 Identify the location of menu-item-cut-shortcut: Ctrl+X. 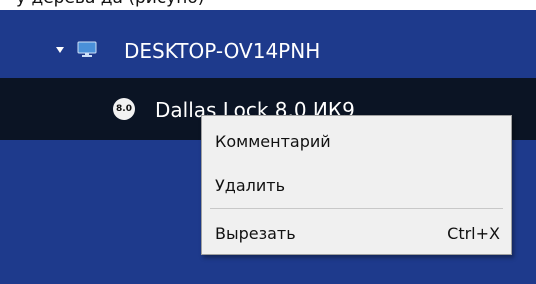
(473, 233).